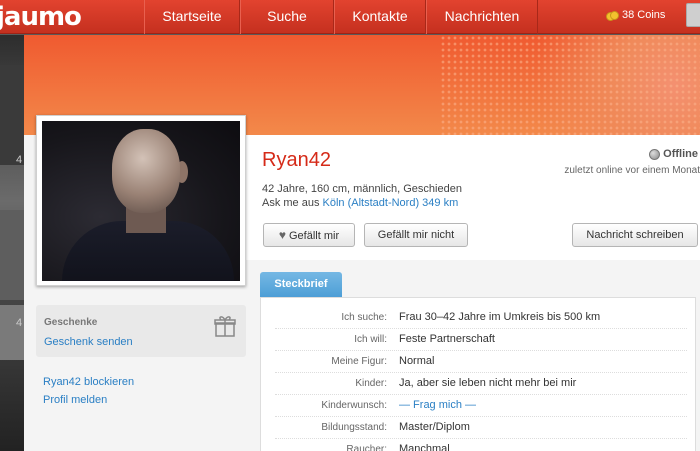 The image size is (700, 451). Describe the element at coordinates (482, 17) in the screenshot. I see `nav-nachrichten: Nachrichten` at that location.